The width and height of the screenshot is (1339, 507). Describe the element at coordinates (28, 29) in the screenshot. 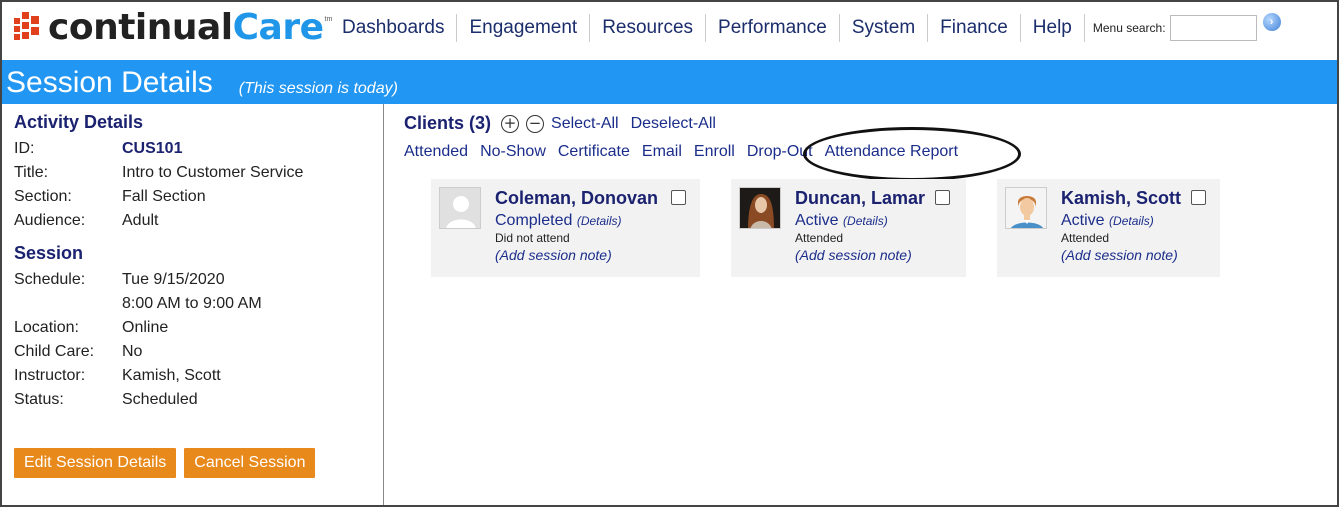

I see `logo-mark-icon` at that location.